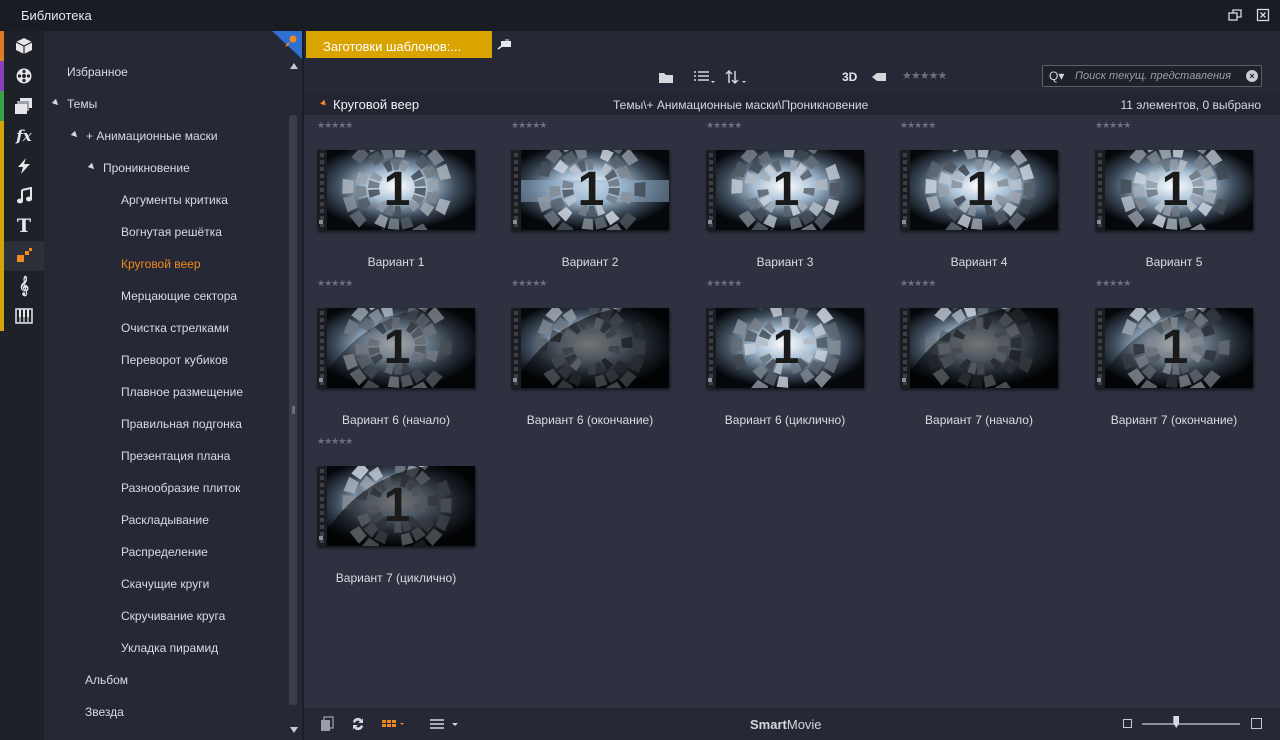 The width and height of the screenshot is (1280, 740). I want to click on template-thumbnail-item: ★★★★★ 1 Вариант 7 (окончание), so click(1179, 352).